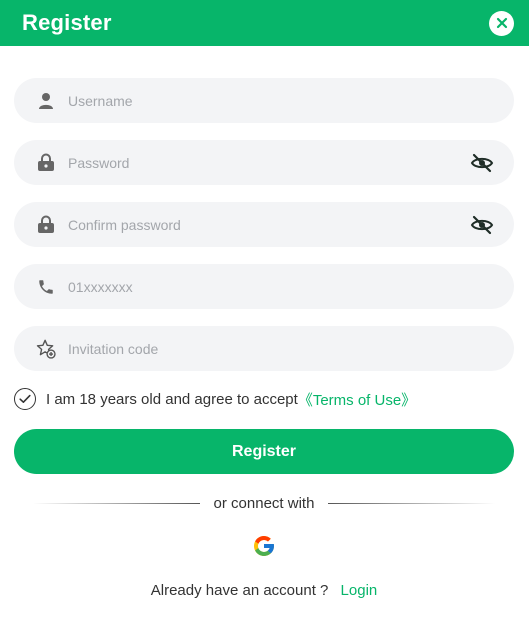 The image size is (529, 630). I want to click on phone-icon, so click(46, 287).